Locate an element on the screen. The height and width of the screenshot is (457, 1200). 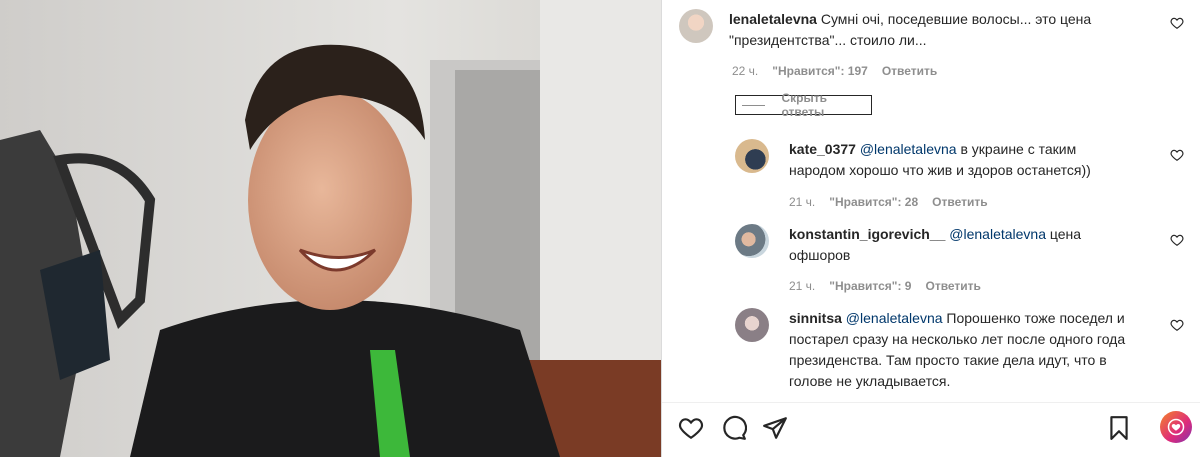
hide-replies-label: Скрыть ответы is located at coordinates (804, 105).